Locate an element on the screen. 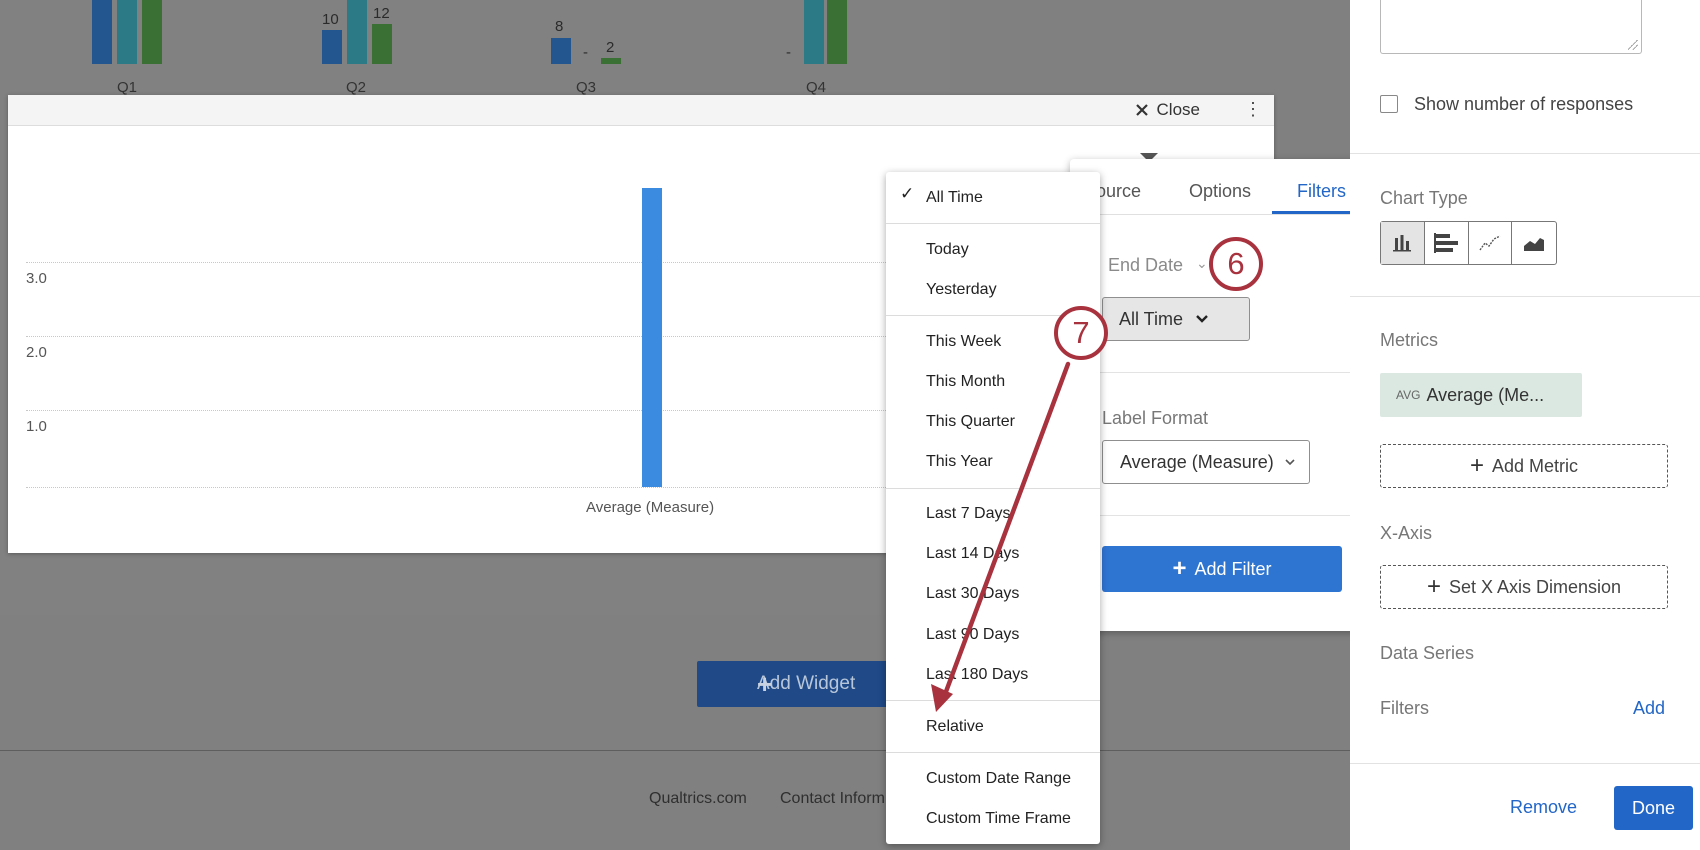  tab-options: Options is located at coordinates (1220, 191).